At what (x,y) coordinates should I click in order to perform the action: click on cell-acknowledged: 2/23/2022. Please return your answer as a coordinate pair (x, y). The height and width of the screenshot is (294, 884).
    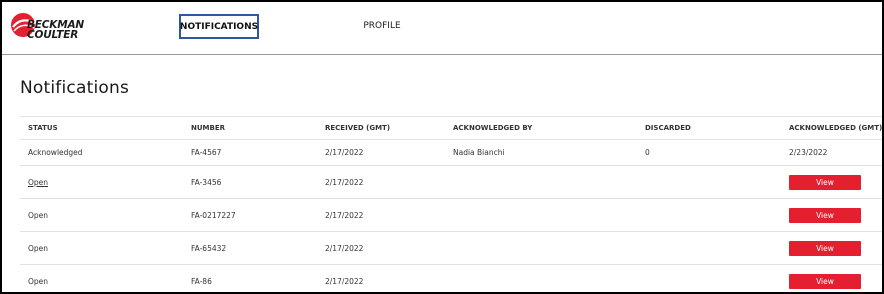
    Looking at the image, I should click on (831, 152).